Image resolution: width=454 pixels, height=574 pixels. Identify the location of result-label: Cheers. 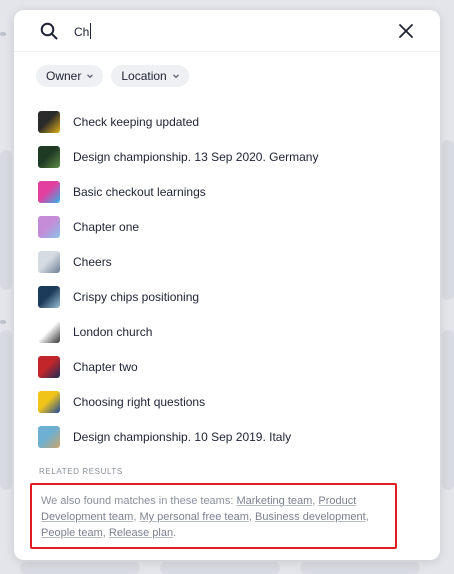
(92, 261).